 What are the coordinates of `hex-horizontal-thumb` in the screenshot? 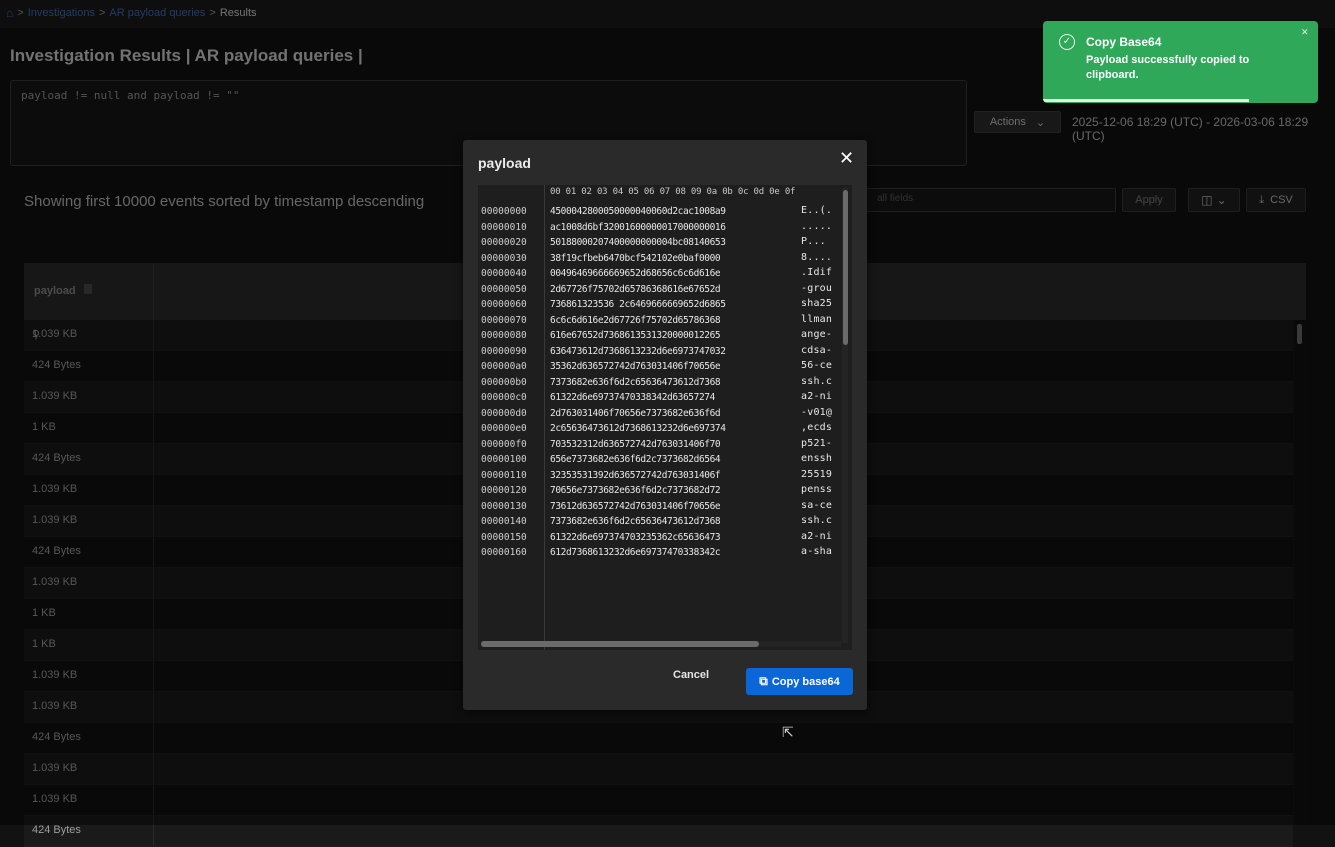 It's located at (620, 644).